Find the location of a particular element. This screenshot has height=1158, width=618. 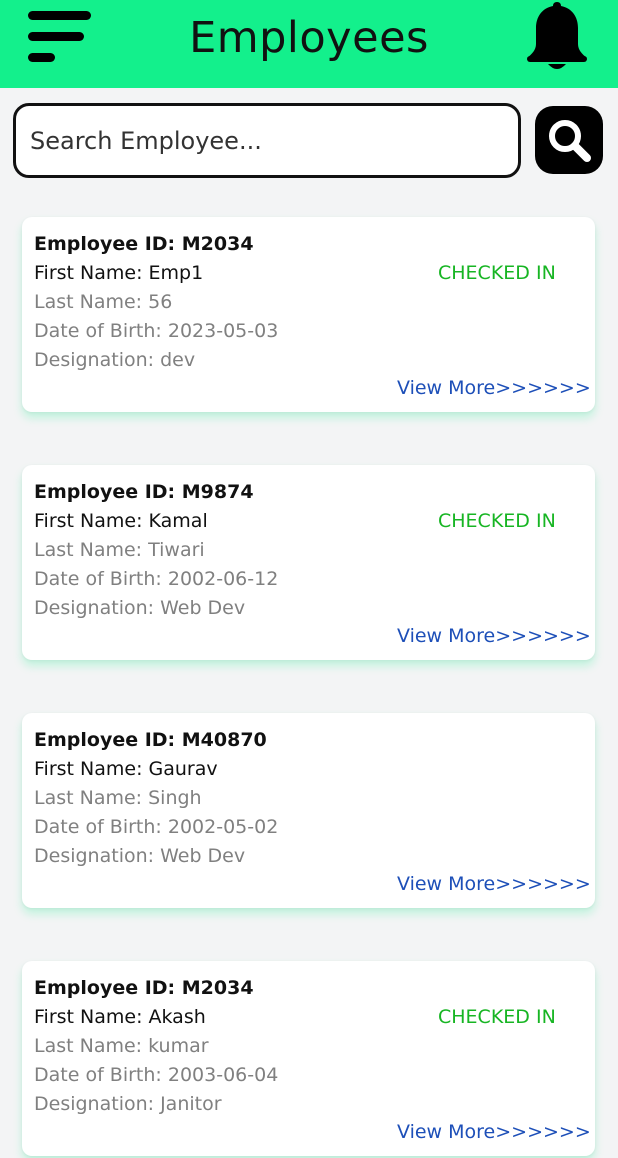

employee-last-name: Last Name: Singh is located at coordinates (118, 798).